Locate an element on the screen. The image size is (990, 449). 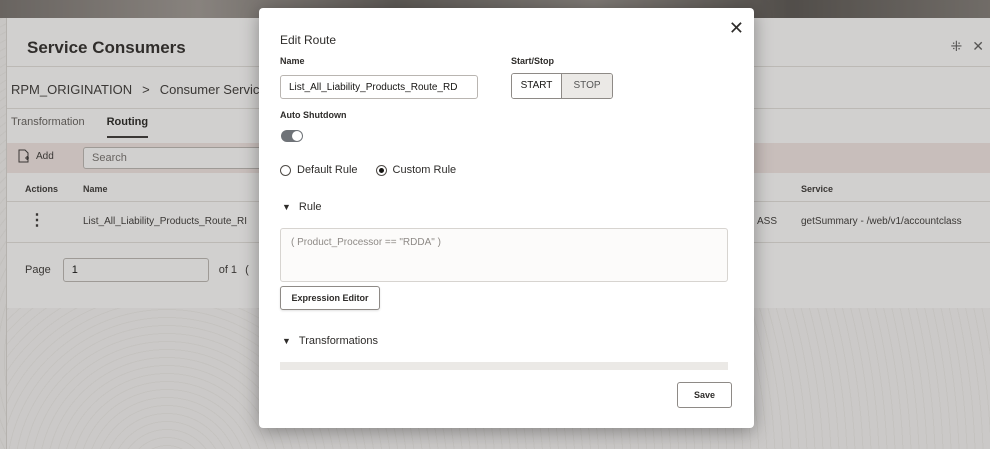
rule-expression-box: ( Product_Processor == "RDDA" ) is located at coordinates (504, 255).